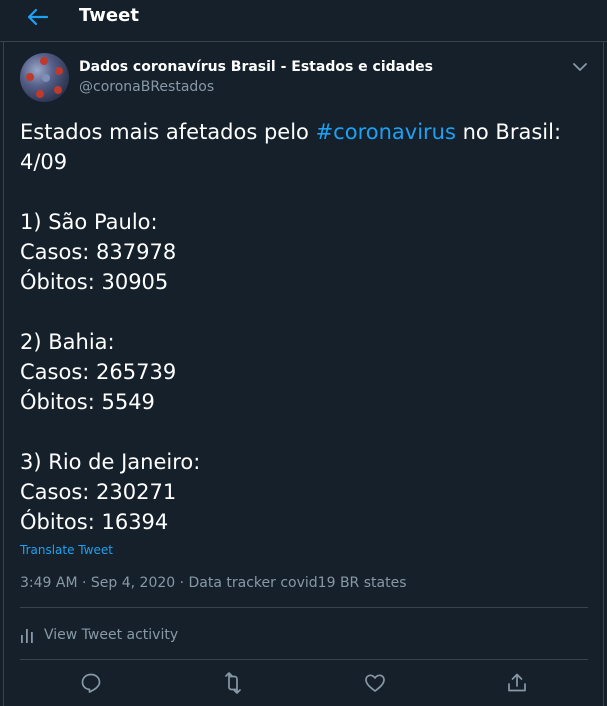 The width and height of the screenshot is (607, 706). Describe the element at coordinates (66, 550) in the screenshot. I see `translate-tweet-link: Translate Tweet` at that location.